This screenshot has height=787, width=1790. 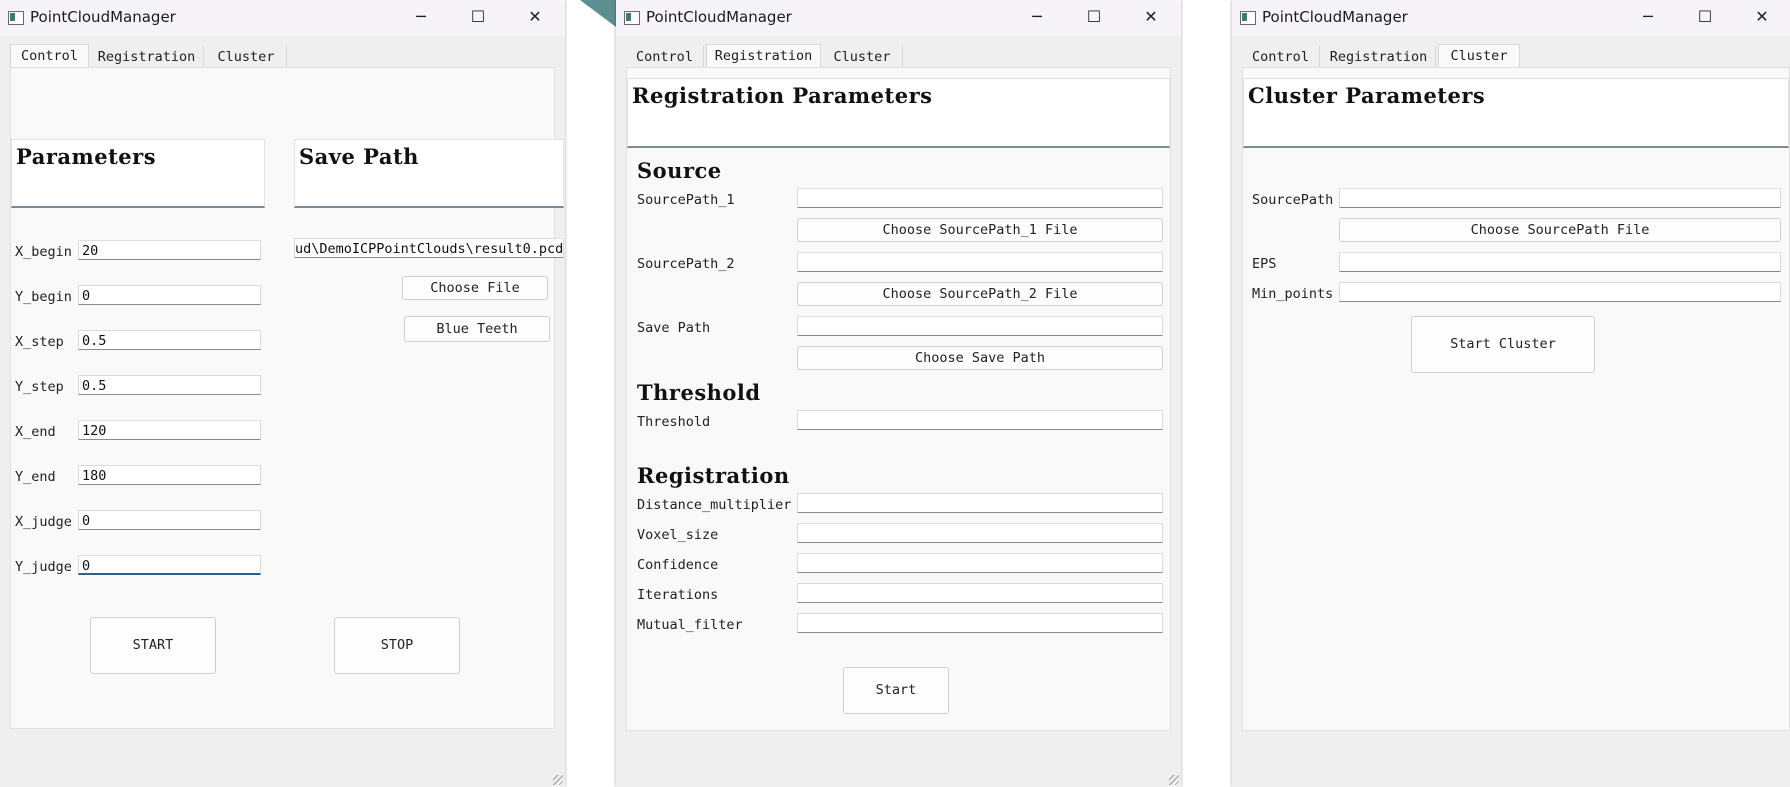 I want to click on parameters-header: Parameters, so click(x=86, y=156).